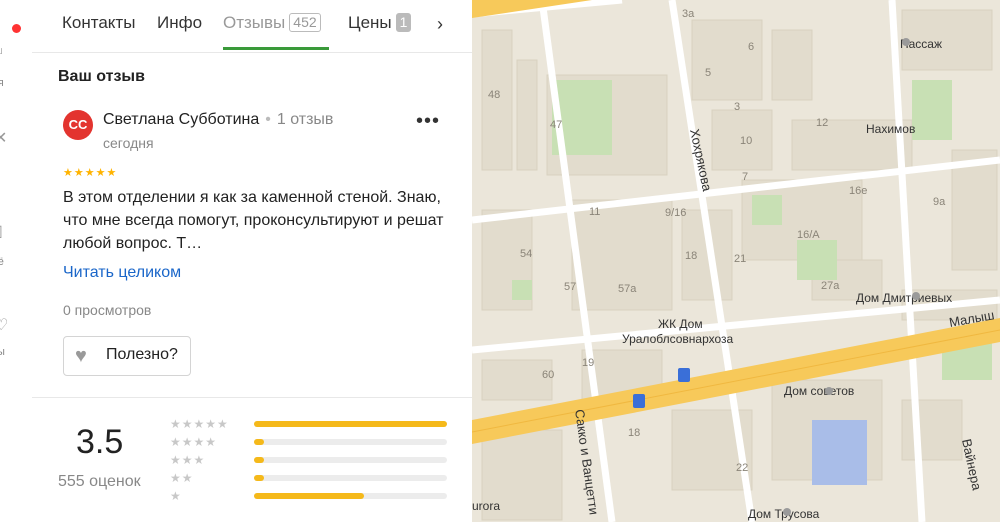 This screenshot has width=1000, height=522. Describe the element at coordinates (440, 24) in the screenshot. I see `chevron-right-icon: ›` at that location.